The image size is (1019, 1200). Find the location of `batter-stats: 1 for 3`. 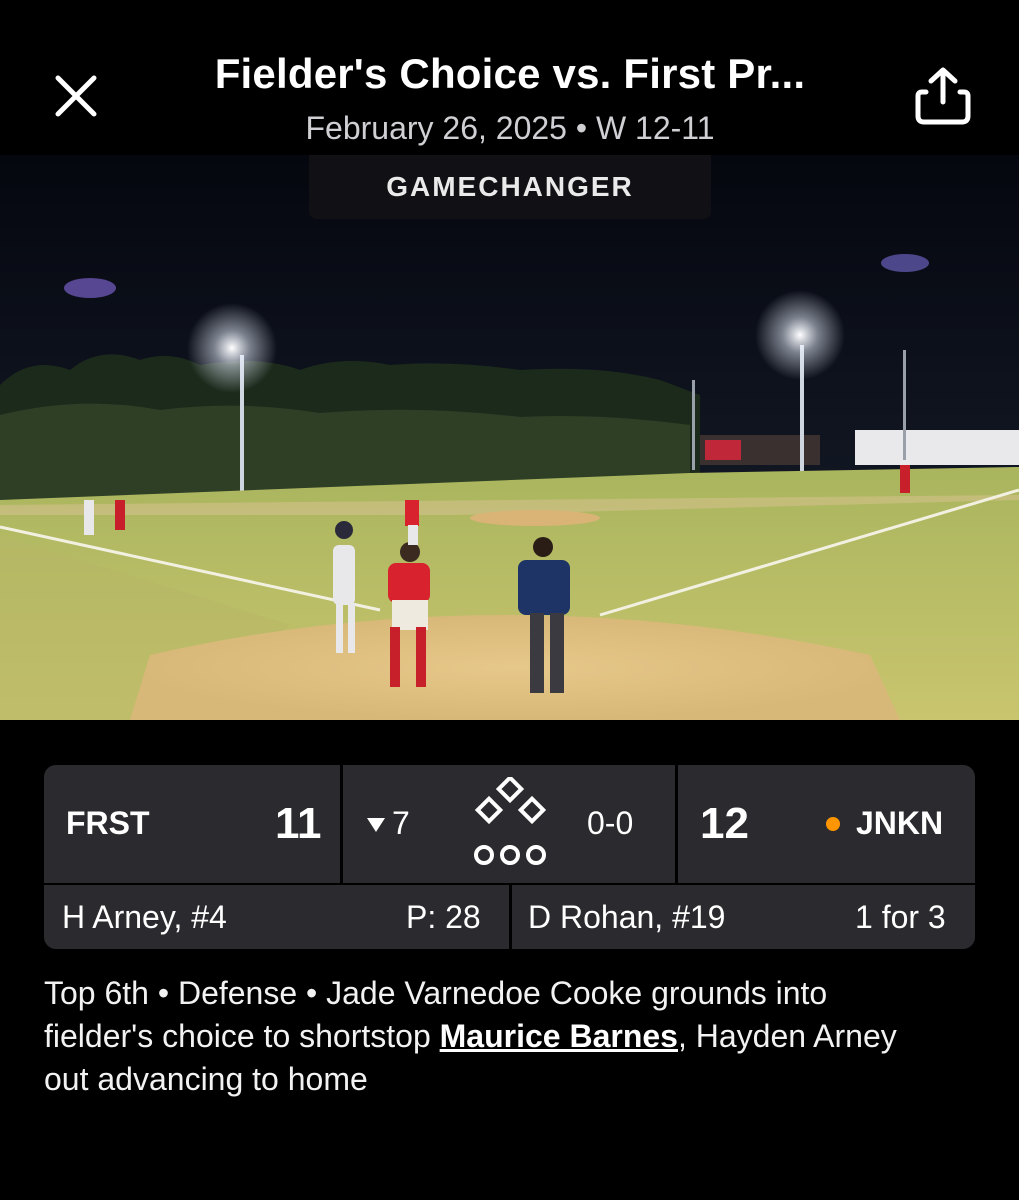

batter-stats: 1 for 3 is located at coordinates (900, 917).